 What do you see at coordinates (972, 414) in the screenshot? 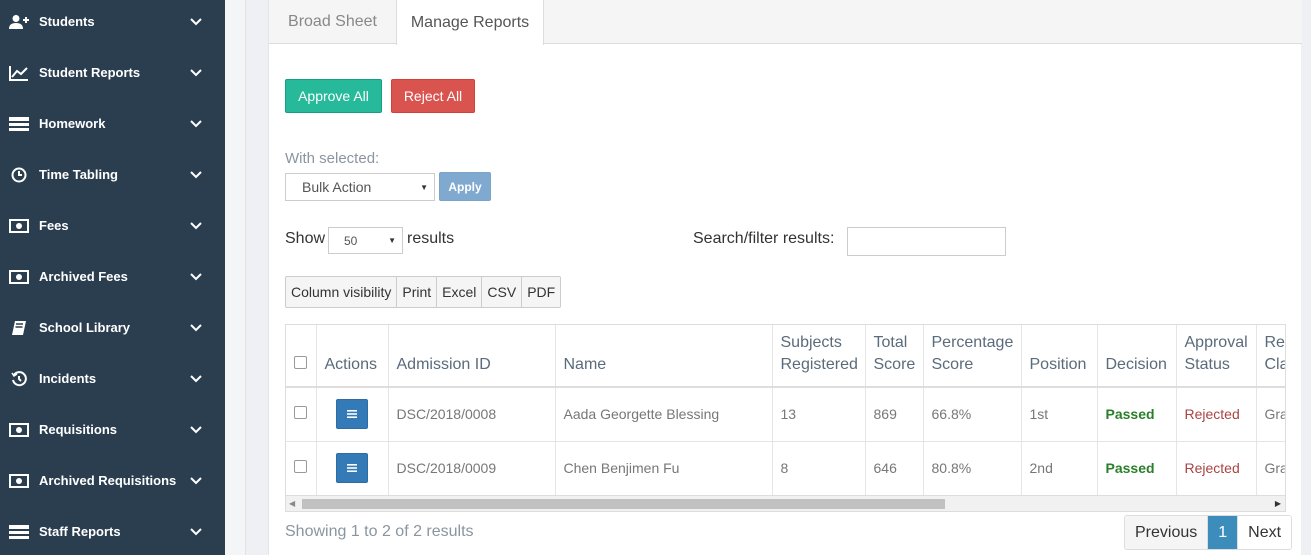
I see `percentage-cell: 66.8%` at bounding box center [972, 414].